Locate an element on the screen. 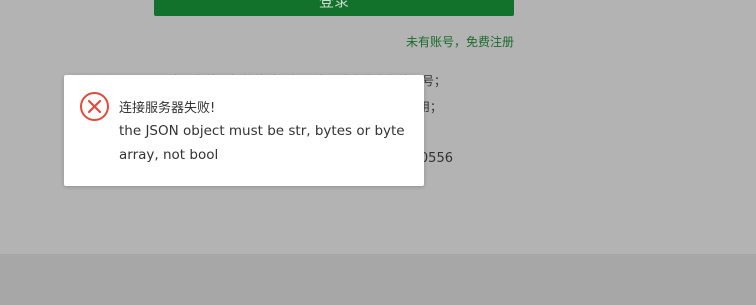 The height and width of the screenshot is (305, 756). error-circle-x-icon is located at coordinates (94, 106).